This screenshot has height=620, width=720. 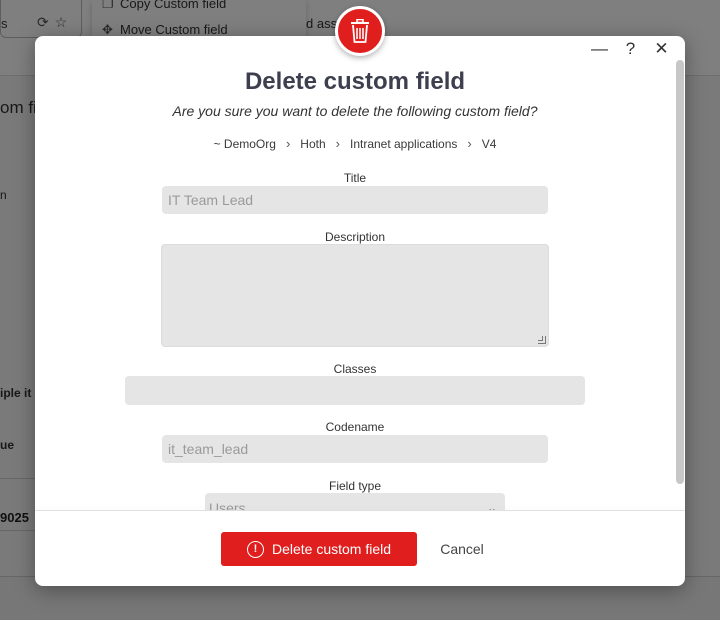 What do you see at coordinates (661, 49) in the screenshot?
I see `close-button: ✕` at bounding box center [661, 49].